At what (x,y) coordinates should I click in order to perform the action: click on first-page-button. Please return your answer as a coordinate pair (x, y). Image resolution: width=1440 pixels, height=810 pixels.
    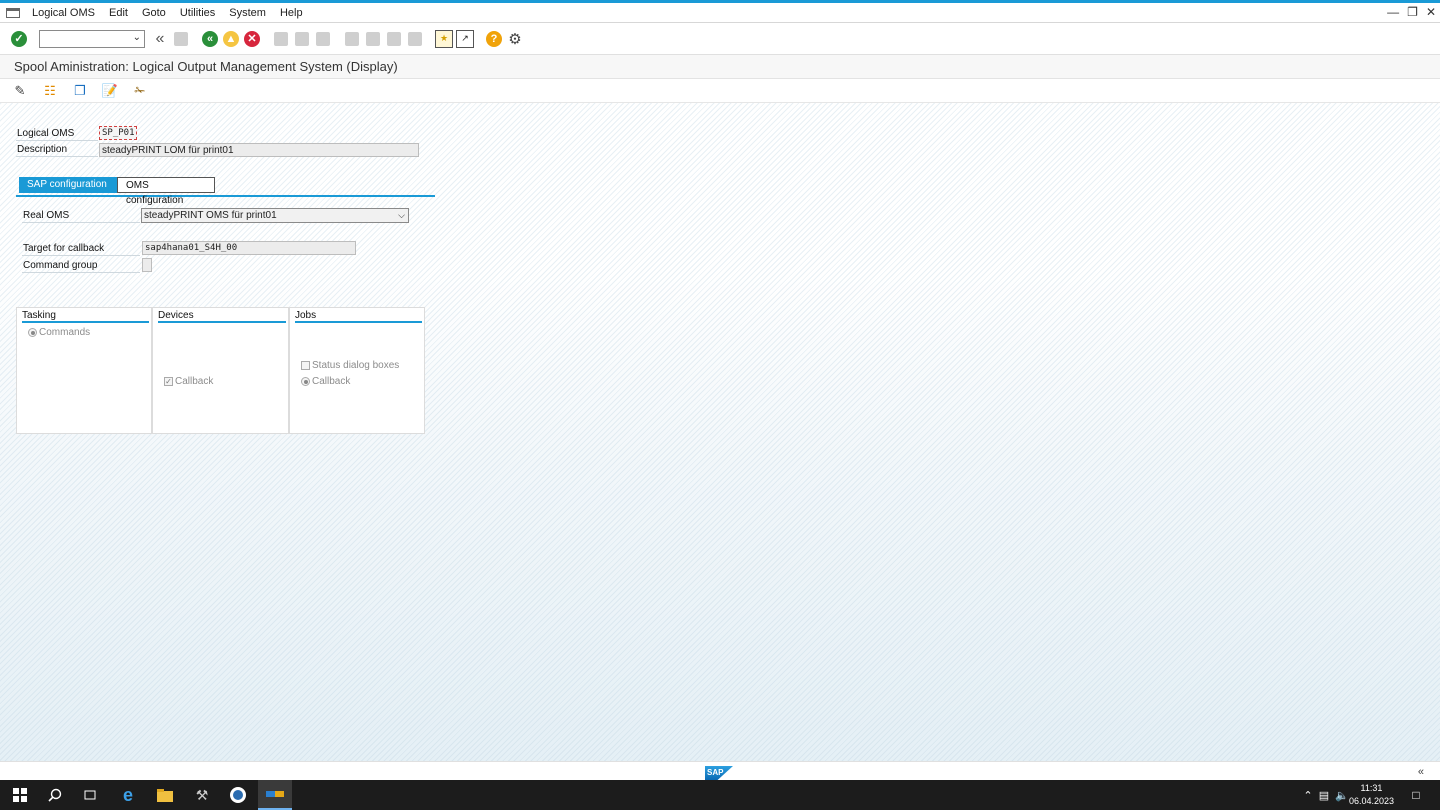
    Looking at the image, I should click on (352, 39).